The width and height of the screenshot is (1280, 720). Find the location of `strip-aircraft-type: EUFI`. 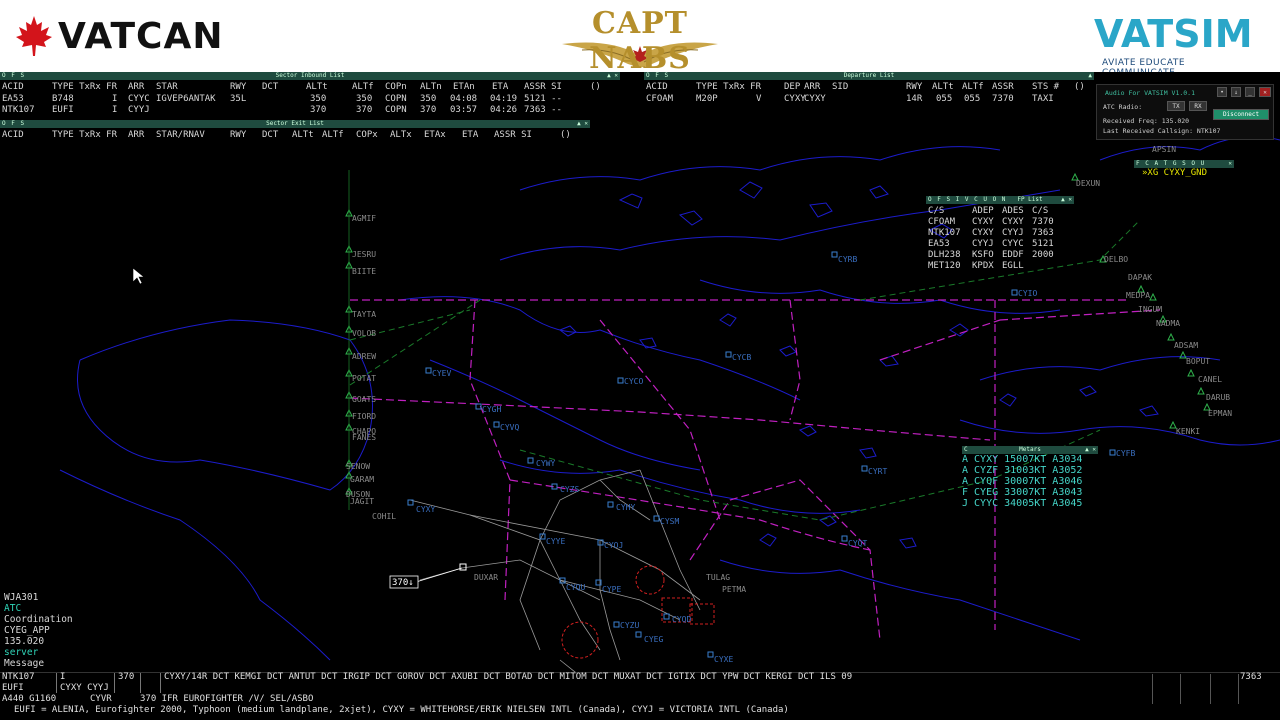

strip-aircraft-type: EUFI is located at coordinates (13, 688).